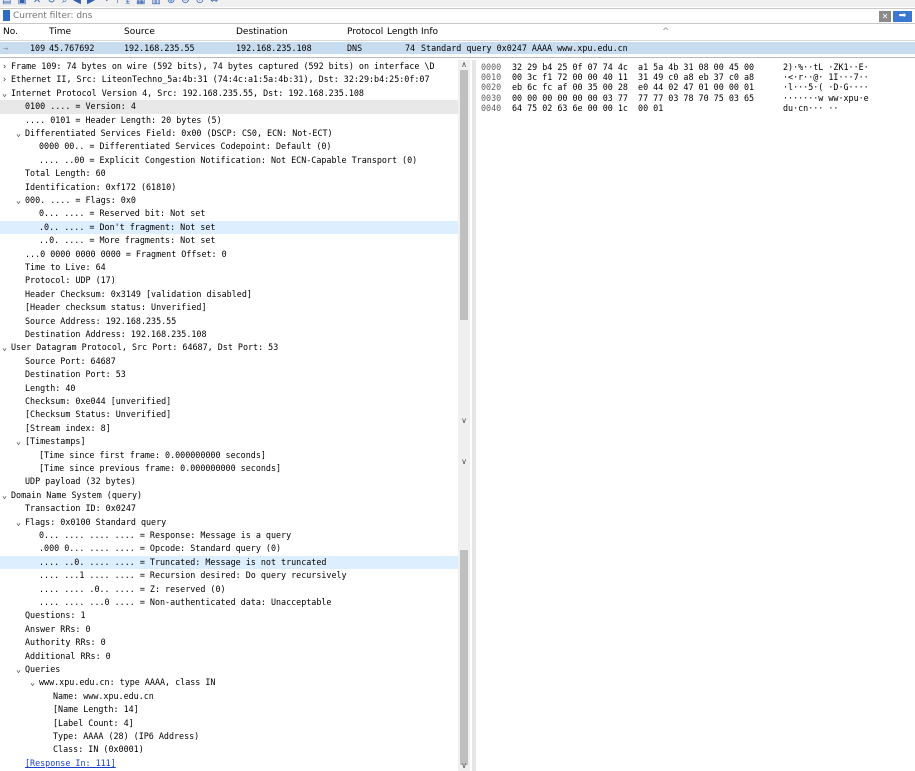 The width and height of the screenshot is (915, 771). I want to click on detail-tree-item: ...0 0000 0000 0000 = Fragment Offset: 0, so click(229, 254).